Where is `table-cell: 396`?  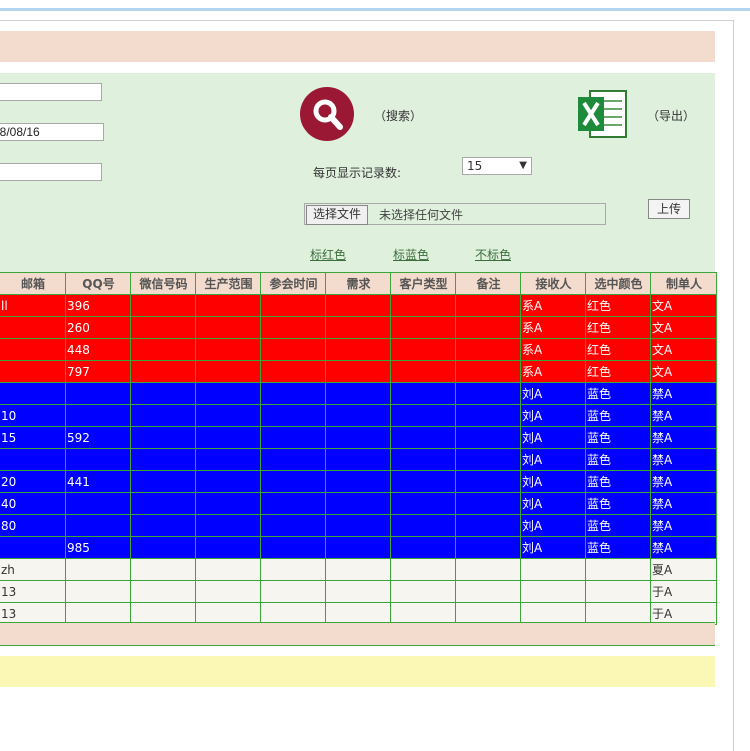 table-cell: 396 is located at coordinates (98, 305).